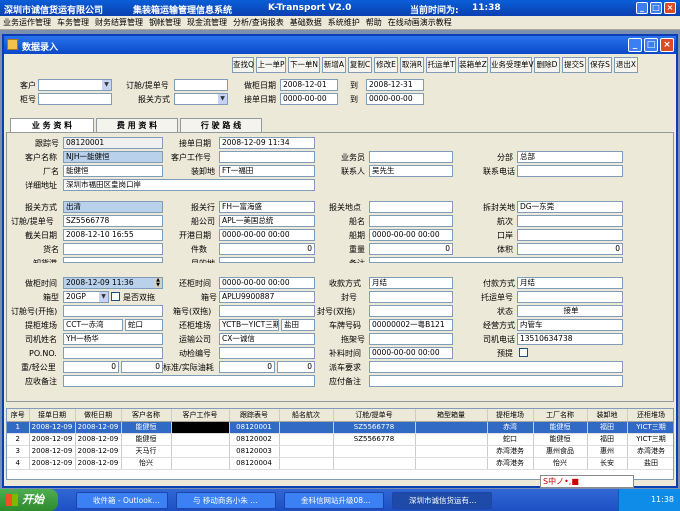  What do you see at coordinates (523, 352) in the screenshot?
I see `precharge-checkbox` at bounding box center [523, 352].